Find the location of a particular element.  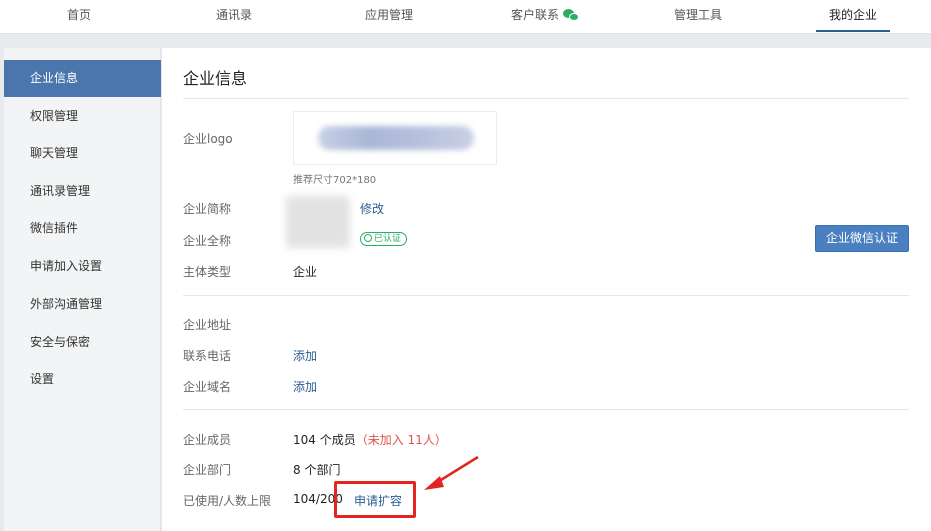

sidebar-item-external-communication: 外部沟通管理 is located at coordinates (82, 304).